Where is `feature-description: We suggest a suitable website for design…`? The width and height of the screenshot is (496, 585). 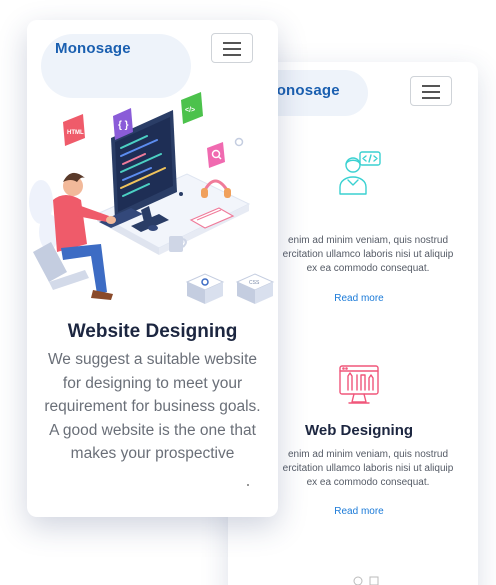
feature-description: We suggest a suitable website for design… is located at coordinates (152, 407).